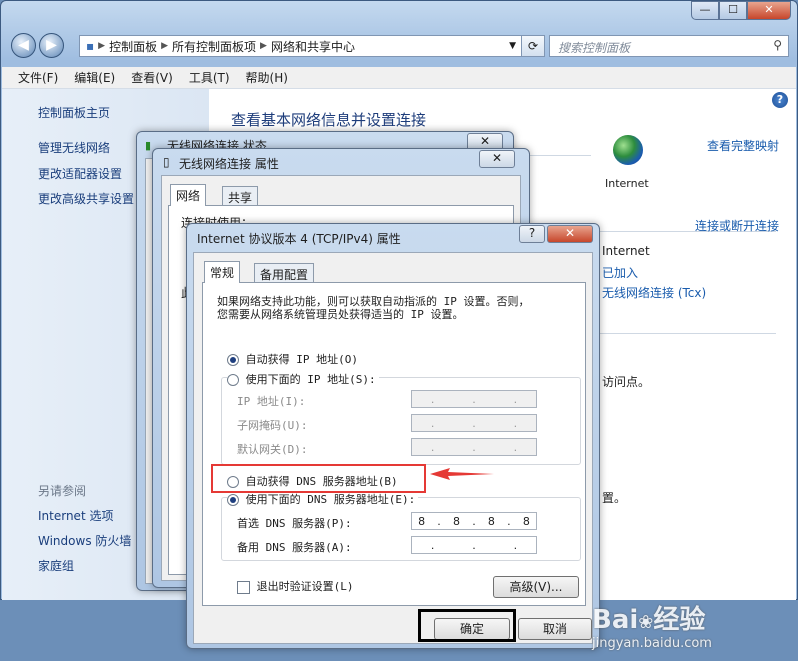 This screenshot has height=661, width=798. What do you see at coordinates (51, 45) in the screenshot?
I see `forward-arrow-icon: ▶` at bounding box center [51, 45].